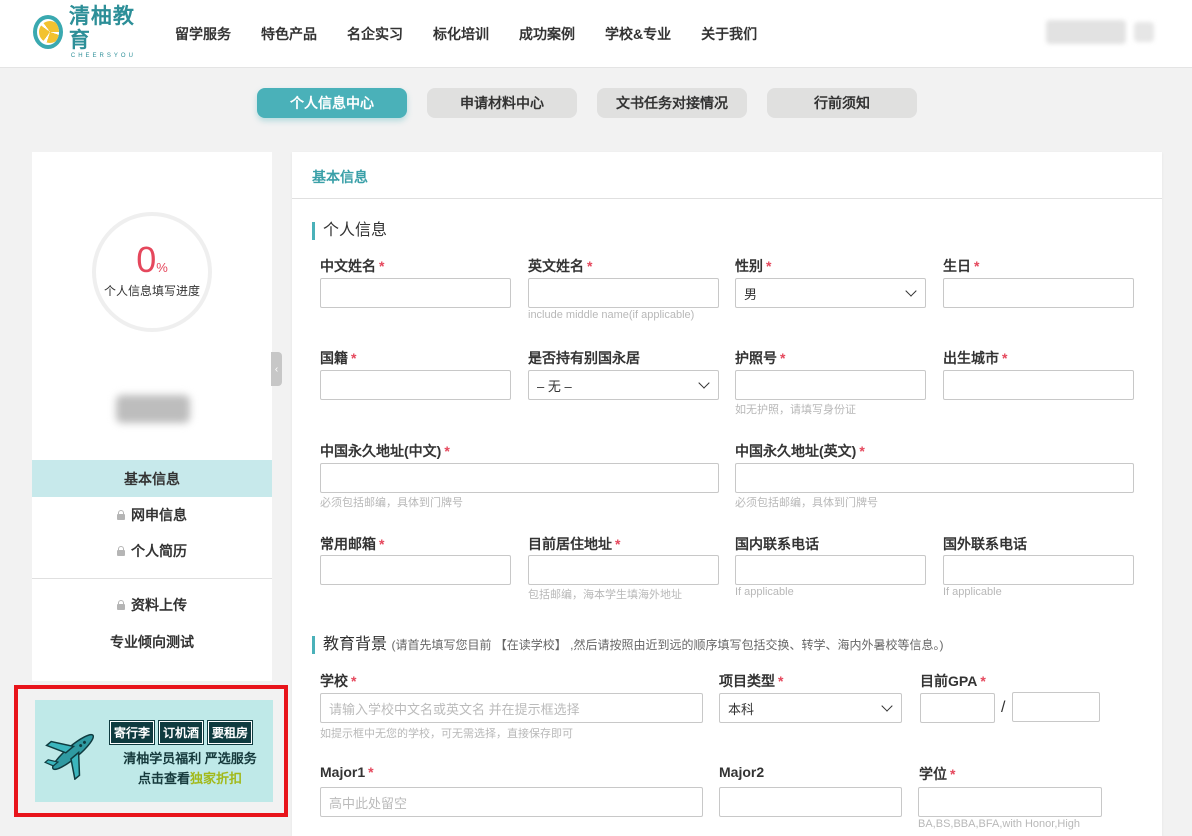 This screenshot has width=1192, height=836. I want to click on nav-link-schools: 学校&专业, so click(638, 34).